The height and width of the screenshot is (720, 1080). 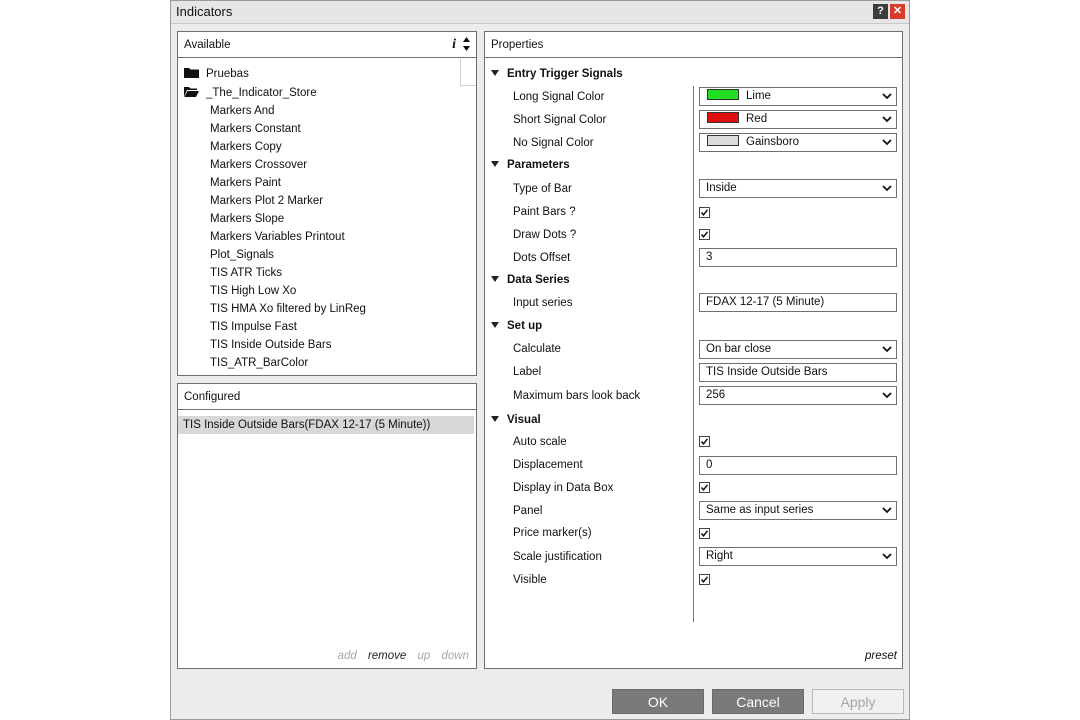 What do you see at coordinates (468, 72) in the screenshot?
I see `tree-scrollbar-thumb` at bounding box center [468, 72].